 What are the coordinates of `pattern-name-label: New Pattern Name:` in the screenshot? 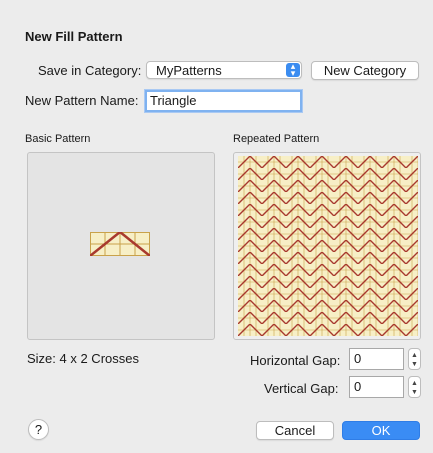 It's located at (82, 100).